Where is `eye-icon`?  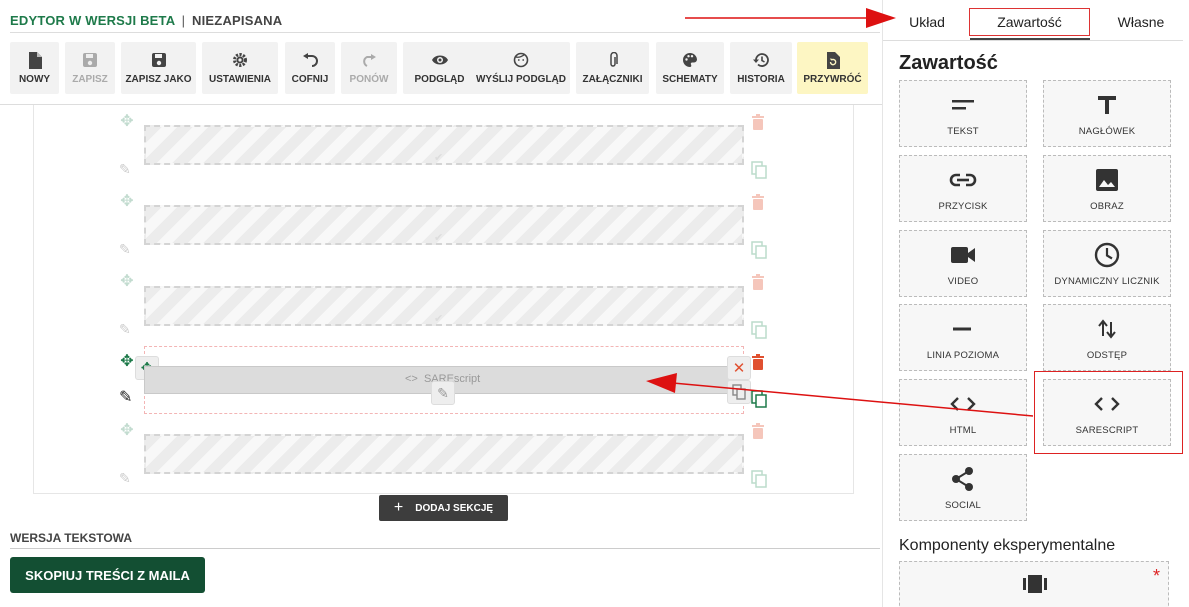 eye-icon is located at coordinates (440, 60).